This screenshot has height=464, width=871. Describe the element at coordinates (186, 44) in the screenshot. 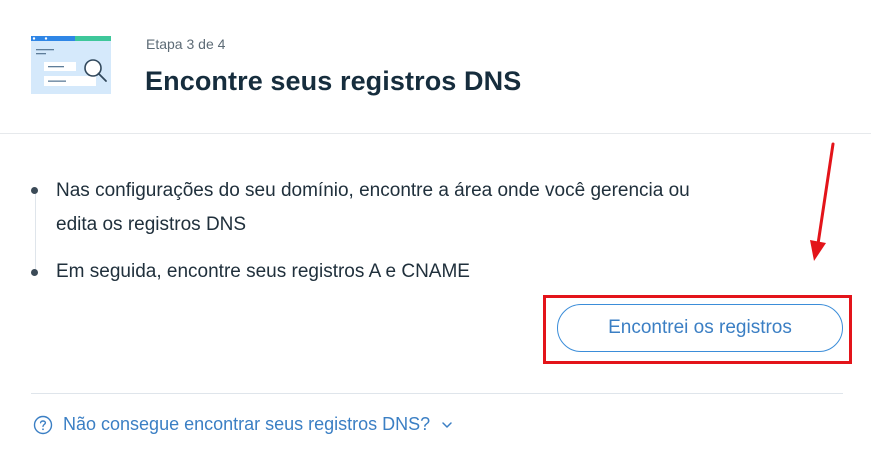

I see `step-indicator: Etapa 3 de 4` at that location.